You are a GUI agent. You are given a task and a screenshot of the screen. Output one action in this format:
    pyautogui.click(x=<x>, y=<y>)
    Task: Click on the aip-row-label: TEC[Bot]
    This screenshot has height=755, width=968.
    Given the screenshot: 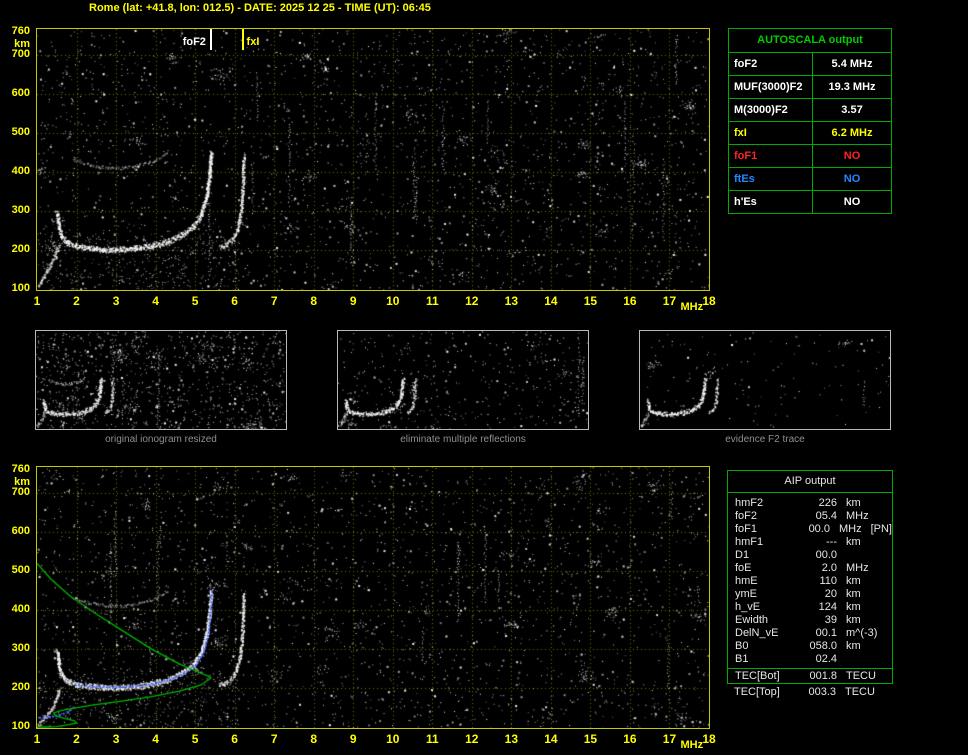 What is the action you would take?
    pyautogui.click(x=757, y=676)
    